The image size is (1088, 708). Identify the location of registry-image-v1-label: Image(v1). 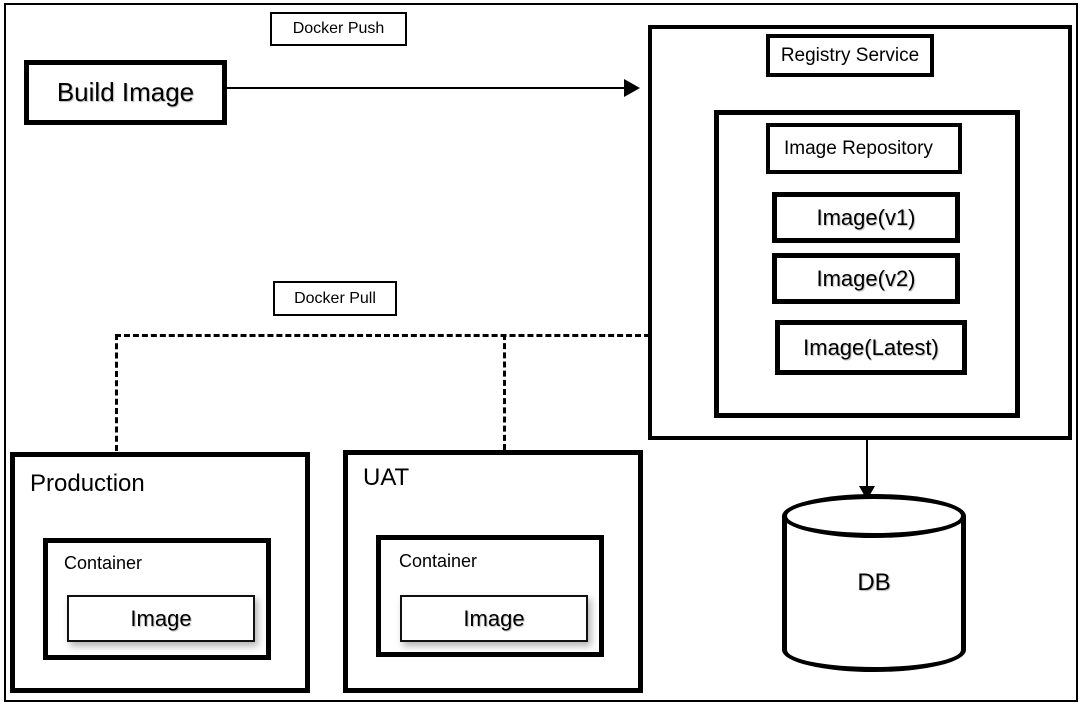
(866, 217).